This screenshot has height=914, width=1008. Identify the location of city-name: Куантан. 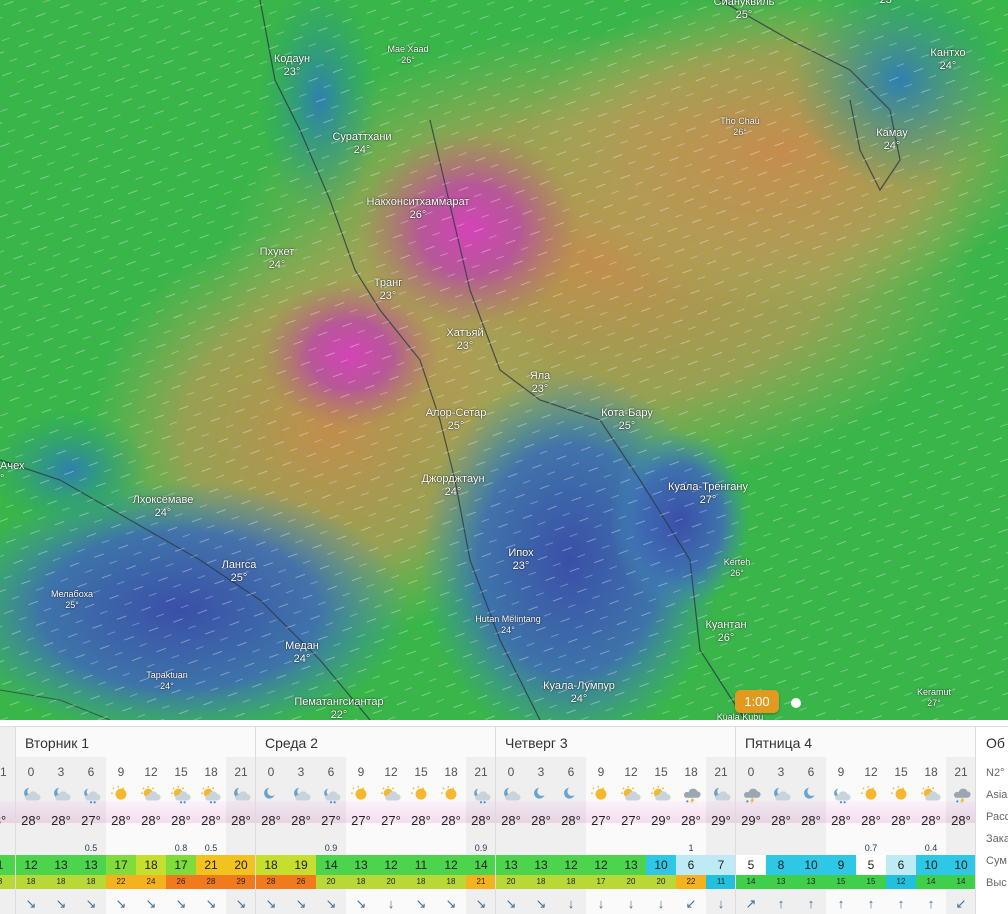
(726, 625).